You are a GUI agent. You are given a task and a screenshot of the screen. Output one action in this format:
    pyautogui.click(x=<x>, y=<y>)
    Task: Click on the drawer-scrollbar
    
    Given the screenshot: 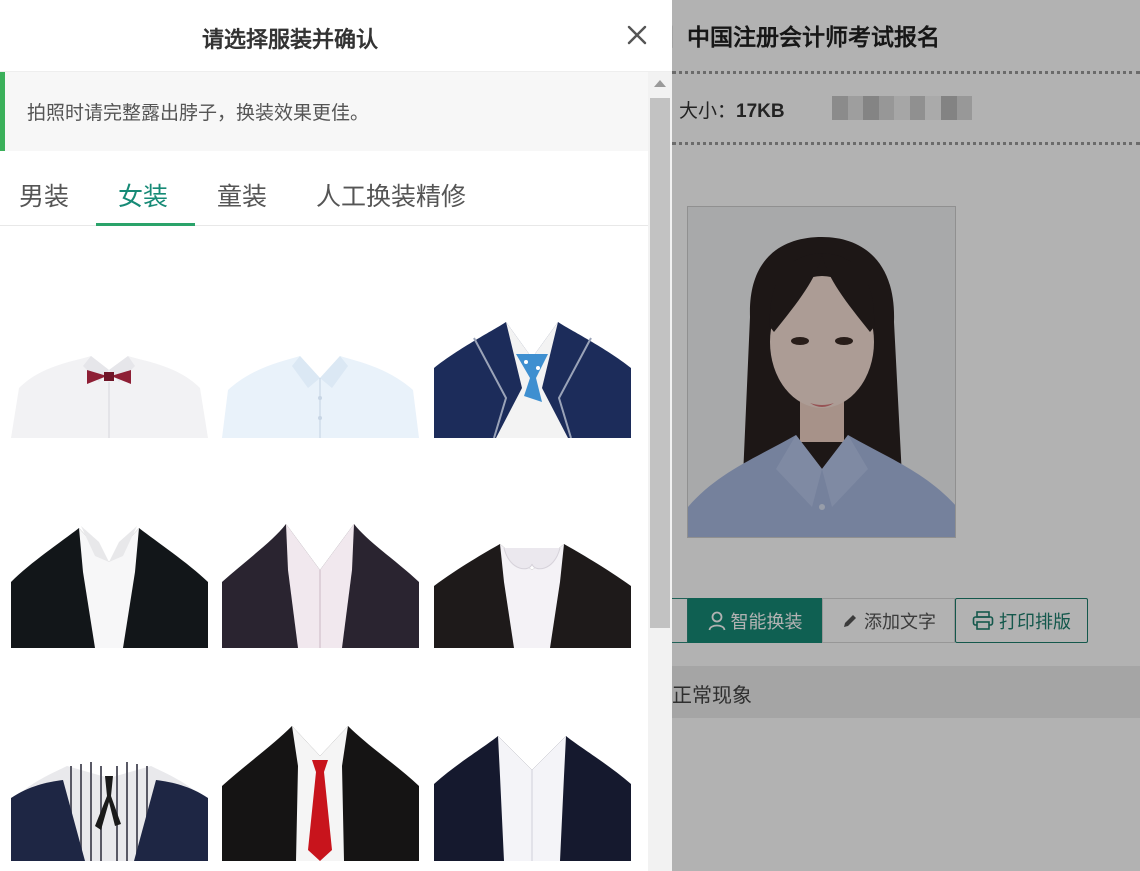 What is the action you would take?
    pyautogui.click(x=660, y=471)
    